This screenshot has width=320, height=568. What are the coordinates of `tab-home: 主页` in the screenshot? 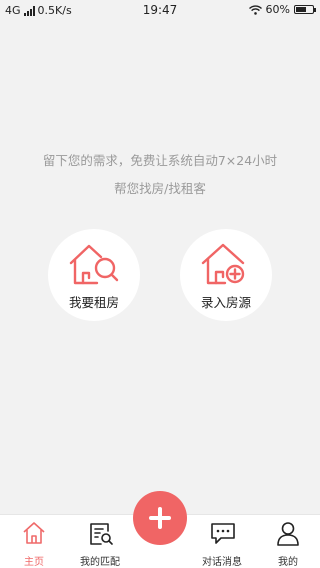 It's located at (34, 541).